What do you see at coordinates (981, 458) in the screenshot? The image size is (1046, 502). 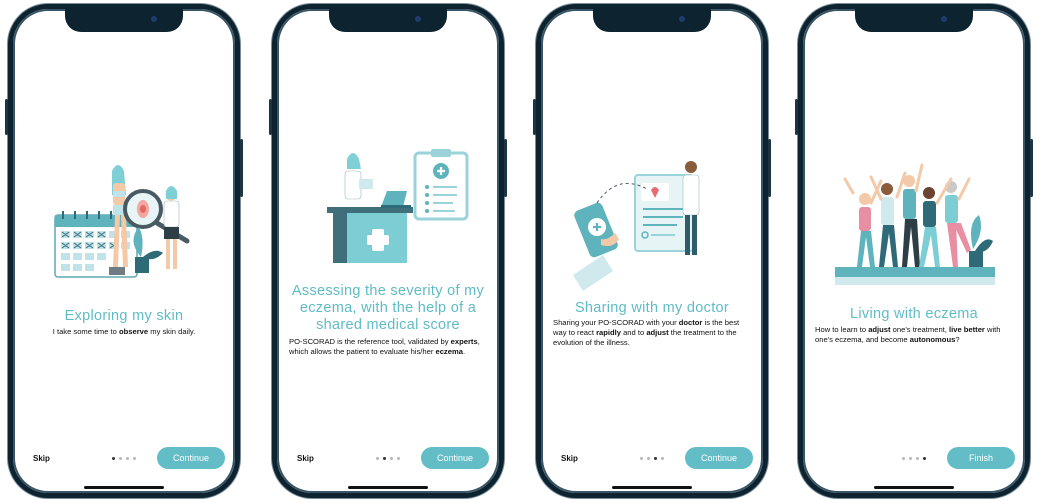 I see `finish-button: Finish` at bounding box center [981, 458].